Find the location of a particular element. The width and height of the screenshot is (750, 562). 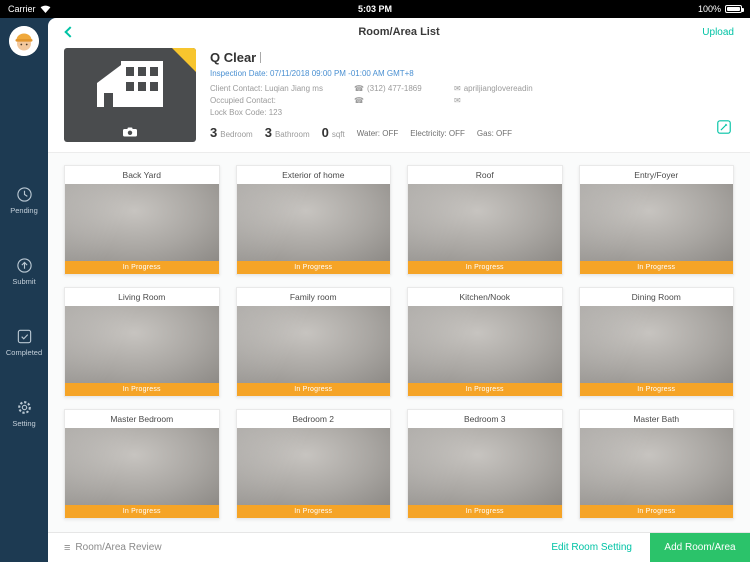

avatar is located at coordinates (24, 41).